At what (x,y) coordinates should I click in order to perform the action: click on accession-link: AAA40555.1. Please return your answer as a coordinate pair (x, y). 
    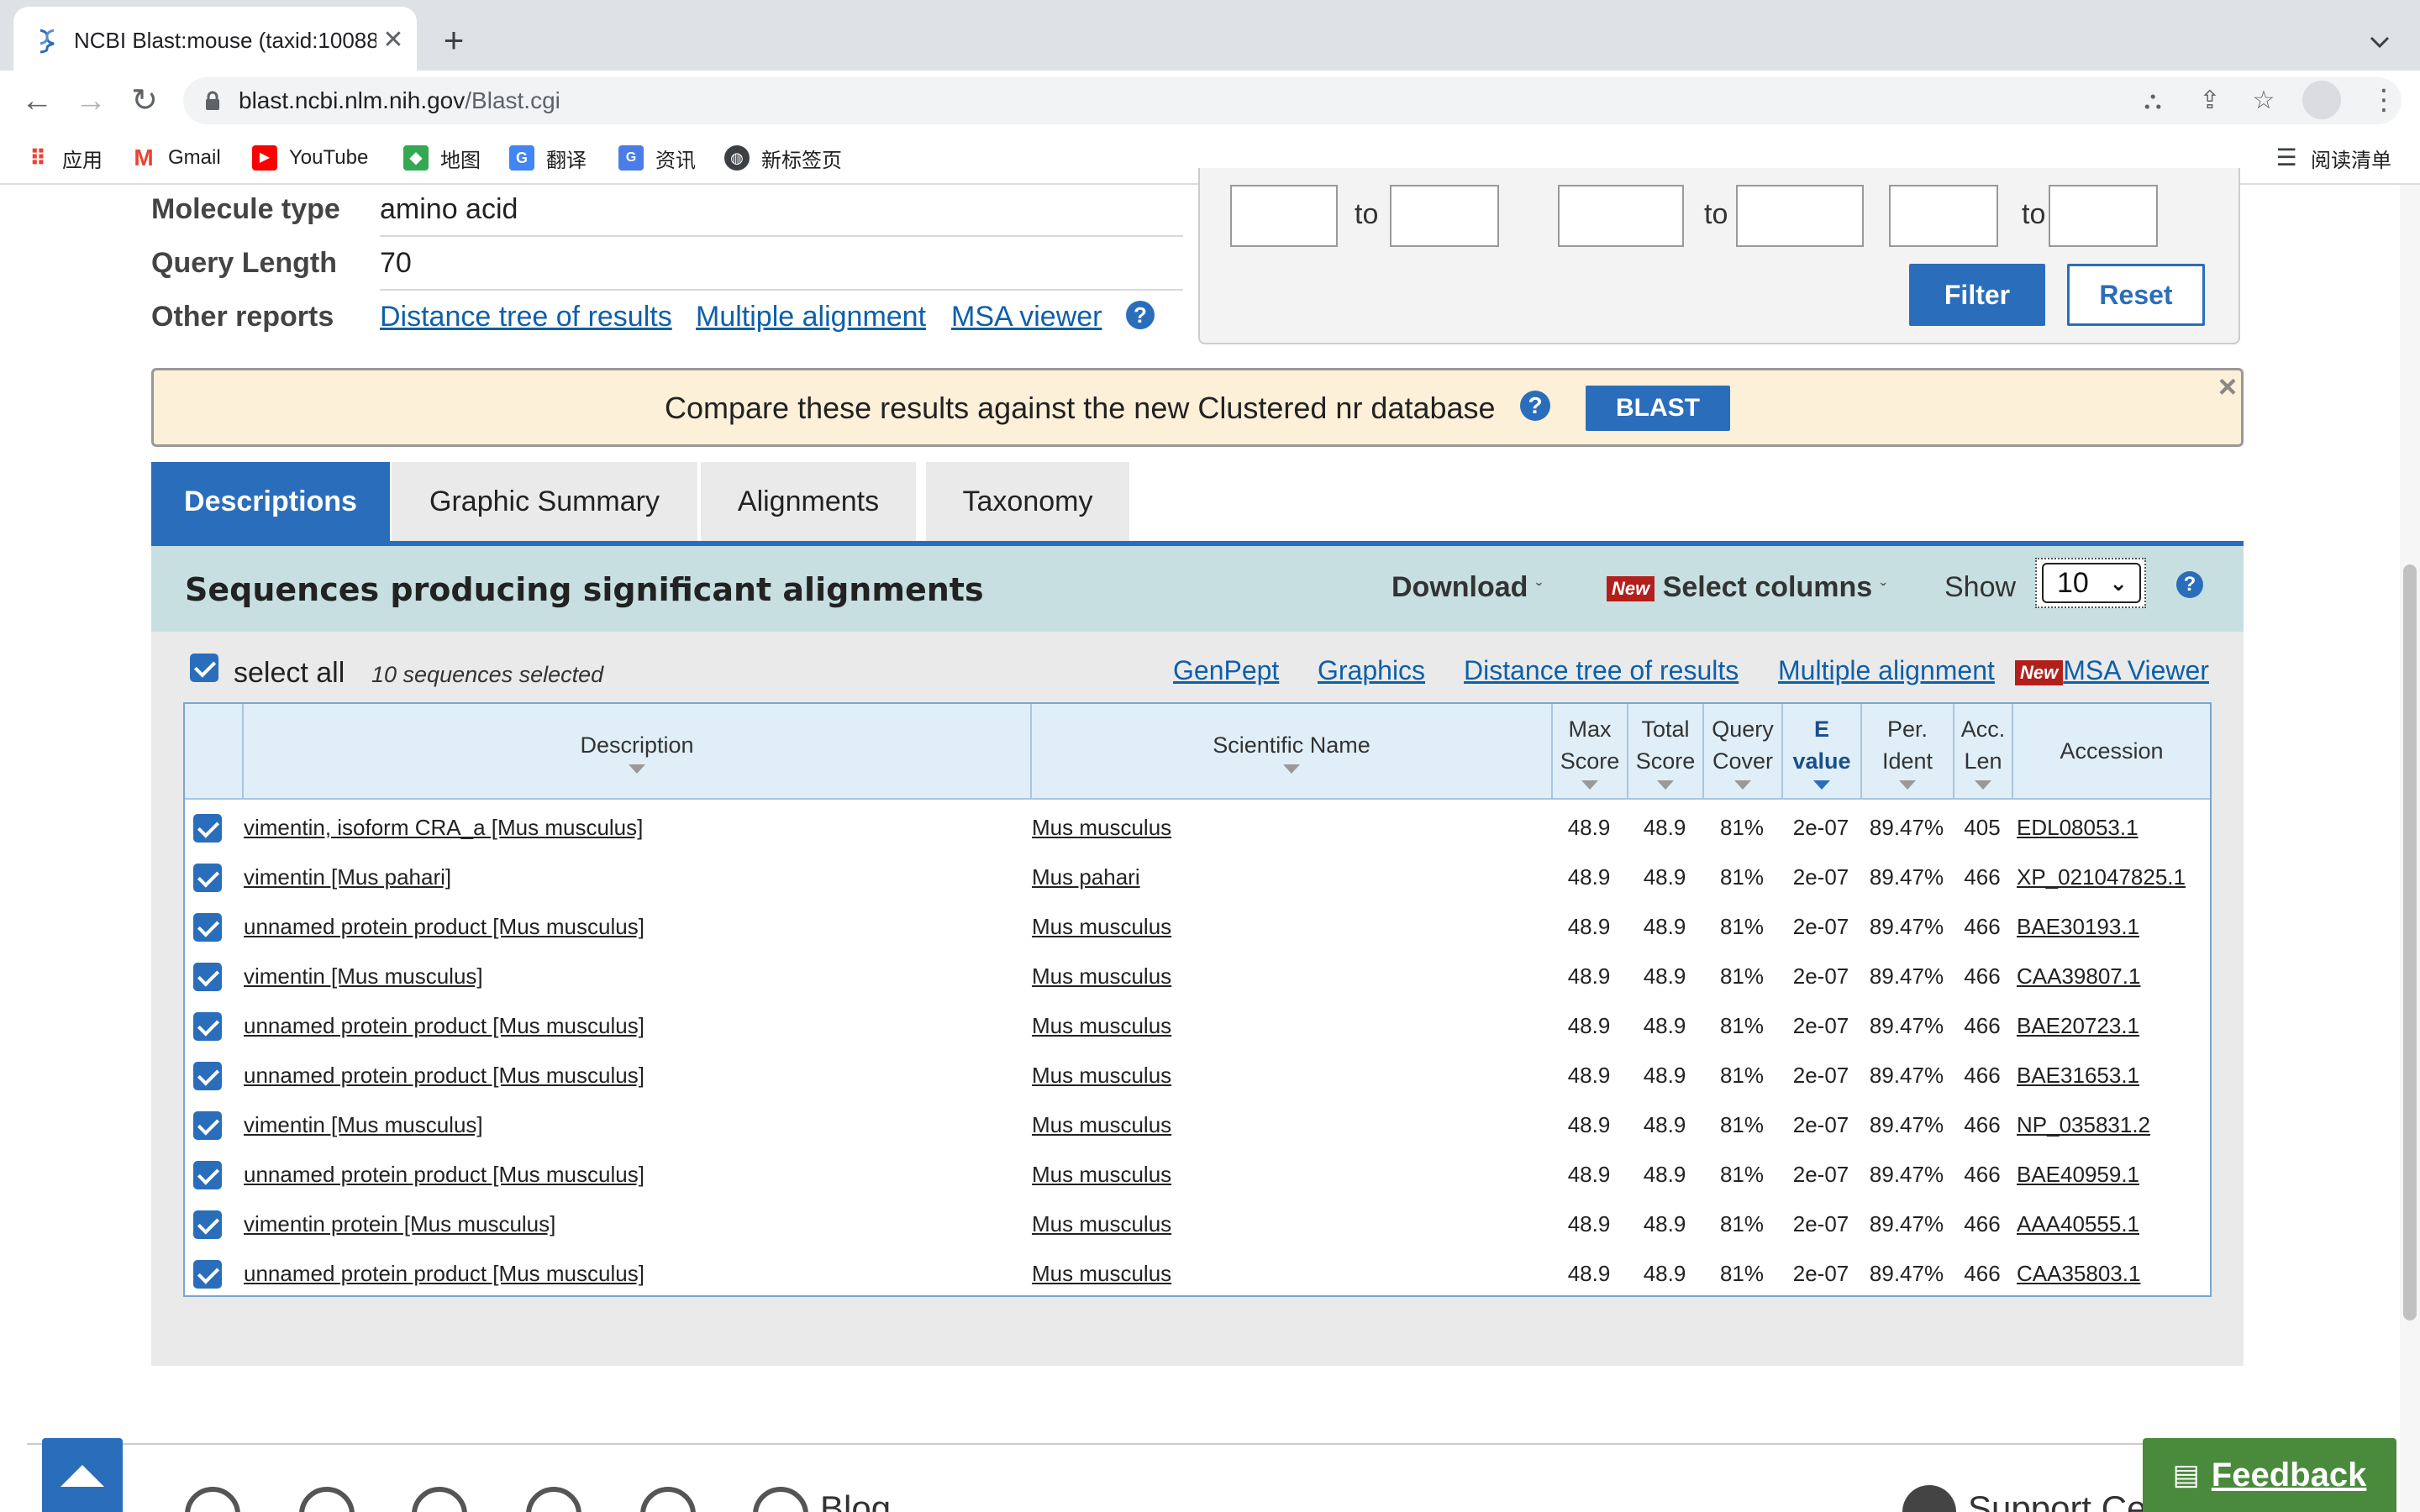
    Looking at the image, I should click on (2113, 1224).